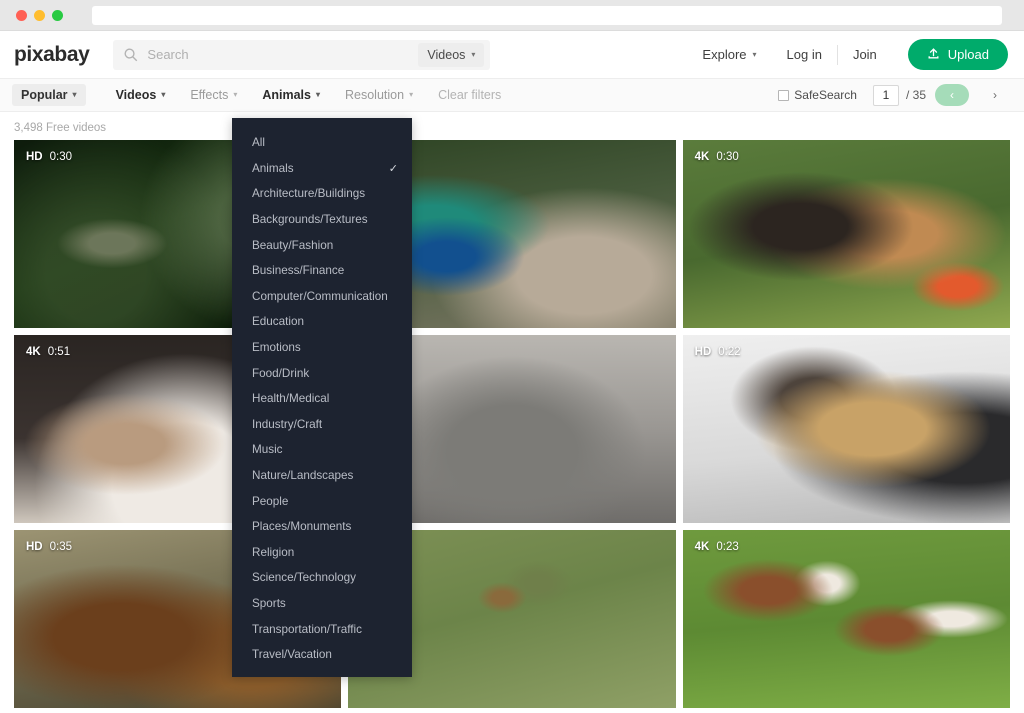  I want to click on minimize-window-button, so click(39, 15).